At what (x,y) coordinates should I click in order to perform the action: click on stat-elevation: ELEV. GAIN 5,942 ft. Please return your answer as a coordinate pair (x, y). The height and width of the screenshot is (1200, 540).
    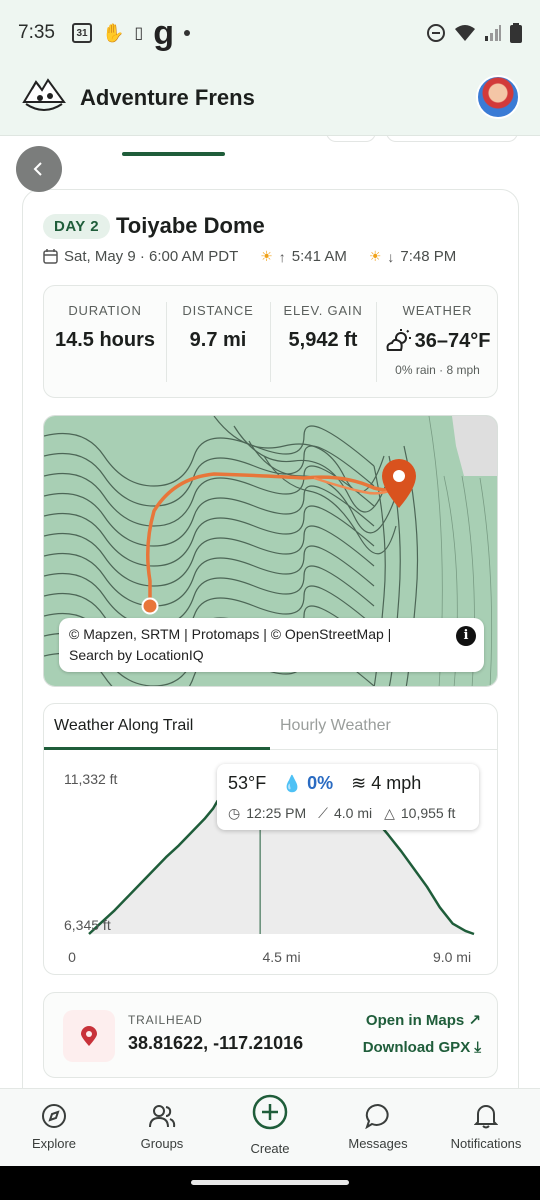
    Looking at the image, I should click on (323, 341).